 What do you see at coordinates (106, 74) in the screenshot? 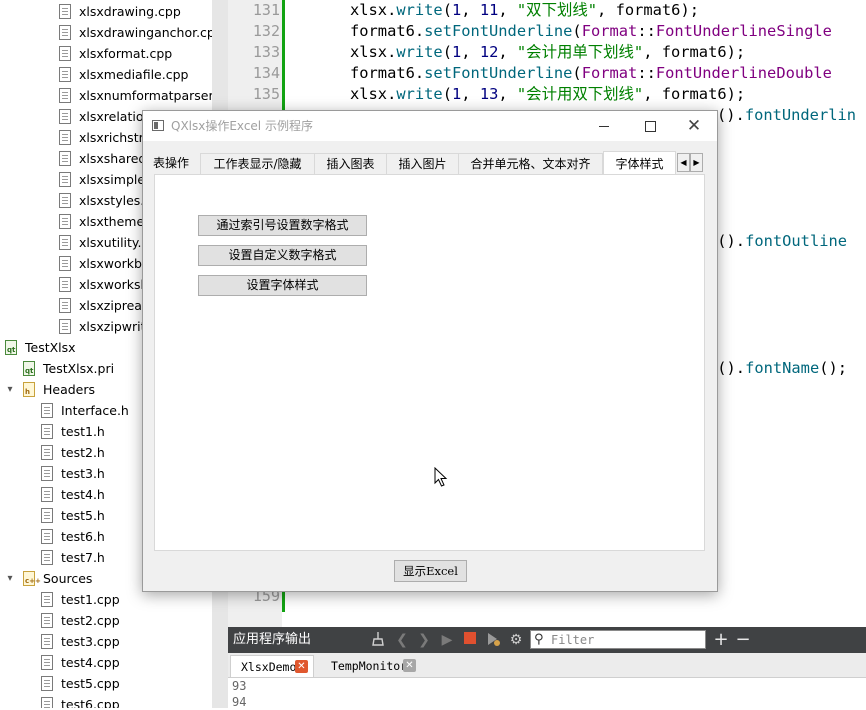
I see `tree-item: xlsxmediafile.cpp` at bounding box center [106, 74].